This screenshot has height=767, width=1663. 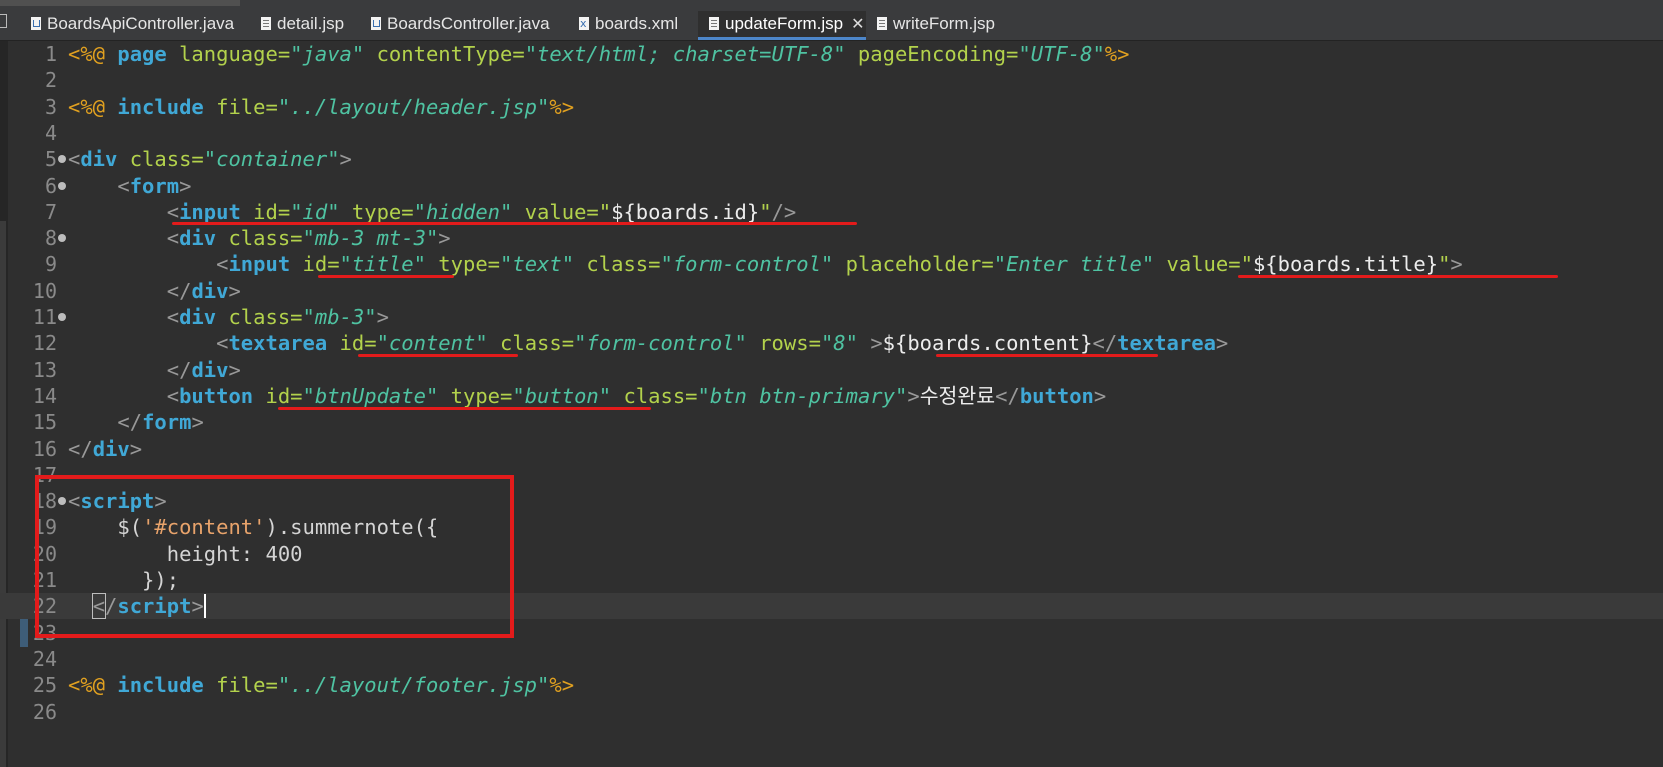 What do you see at coordinates (1444, 264) in the screenshot?
I see `code-token: "` at bounding box center [1444, 264].